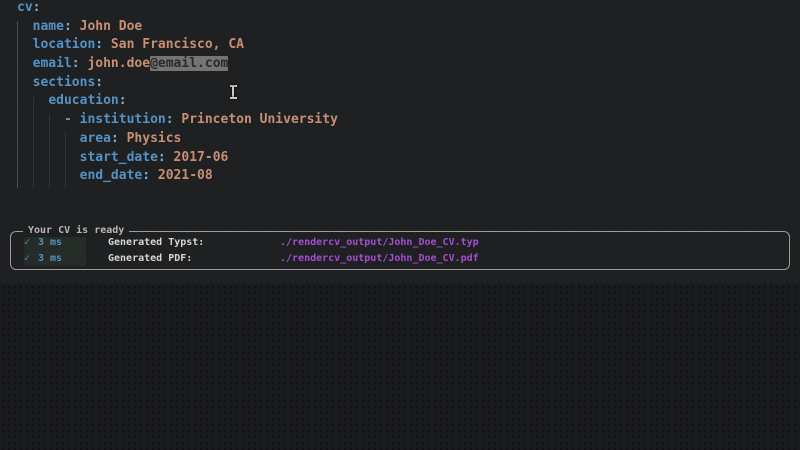  I want to click on generated-label: Generated Typst:, so click(156, 242).